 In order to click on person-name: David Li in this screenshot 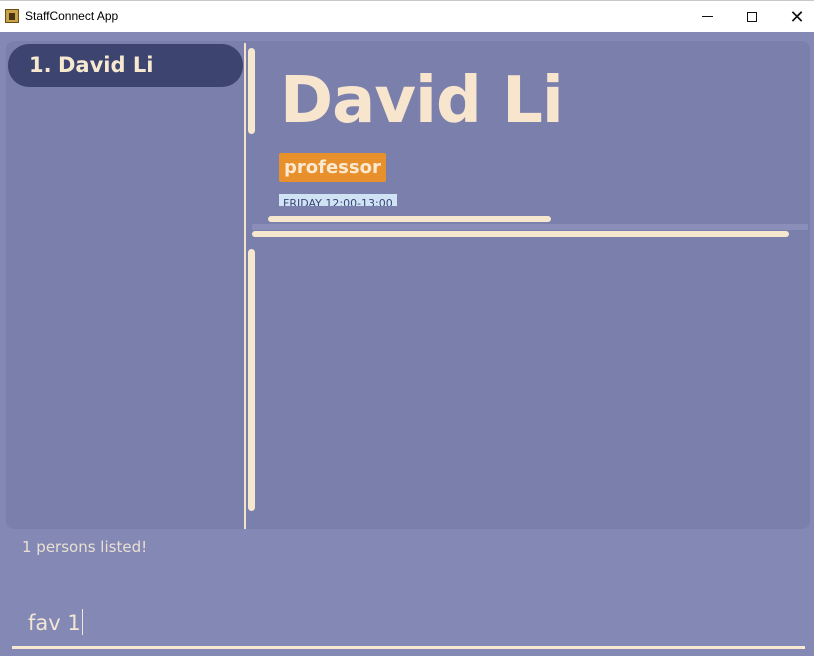, I will do `click(106, 65)`.